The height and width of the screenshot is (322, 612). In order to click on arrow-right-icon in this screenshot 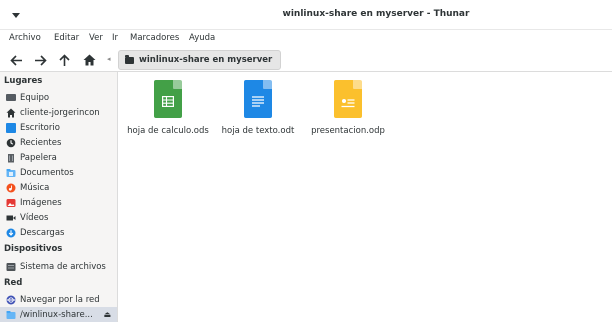, I will do `click(40, 60)`.